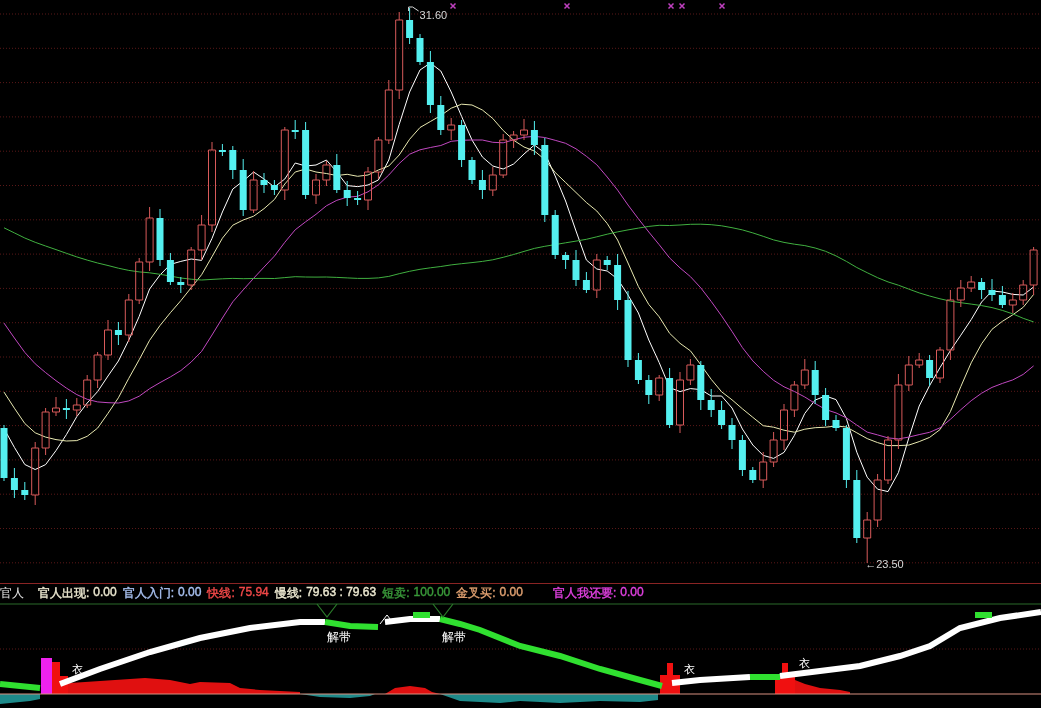  I want to click on leader-line, so click(414, 9).